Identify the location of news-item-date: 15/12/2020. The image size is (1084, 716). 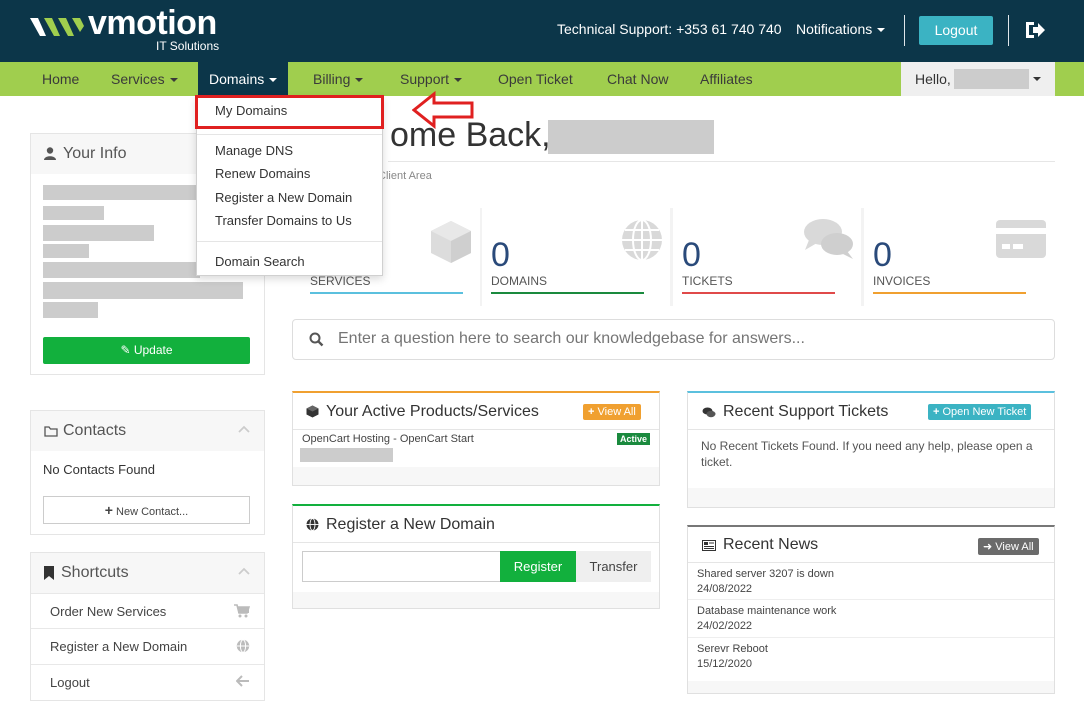
(725, 664).